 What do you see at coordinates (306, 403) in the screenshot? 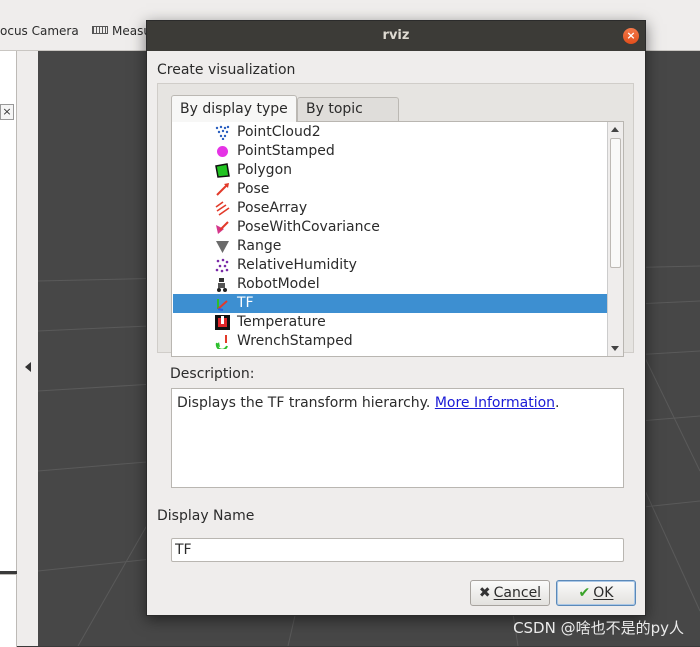
I see `description-text: Displays the TF transform hierarchy.` at bounding box center [306, 403].